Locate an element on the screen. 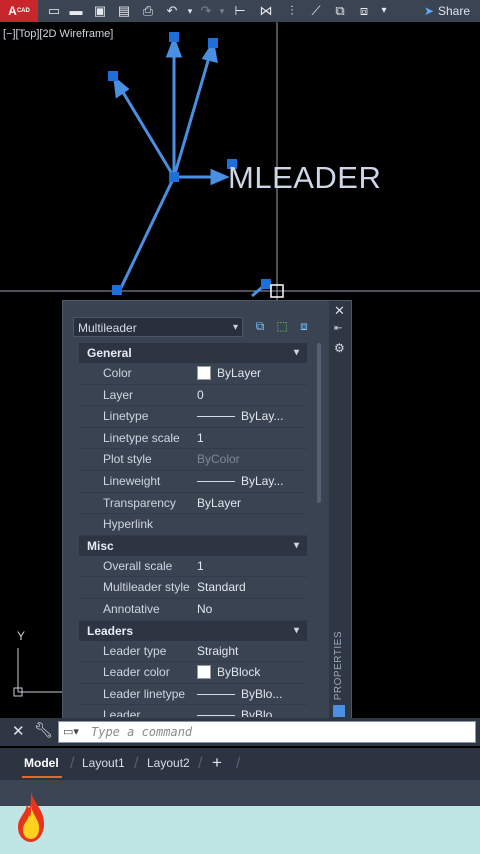 This screenshot has height=854, width=480. dimension-linear-icon: ⊢ is located at coordinates (240, 11).